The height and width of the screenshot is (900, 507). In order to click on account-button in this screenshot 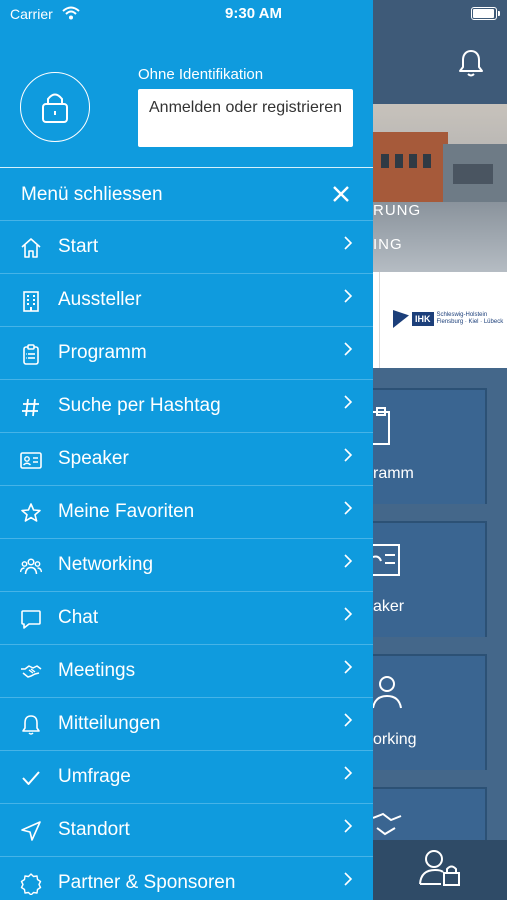, I will do `click(441, 868)`.